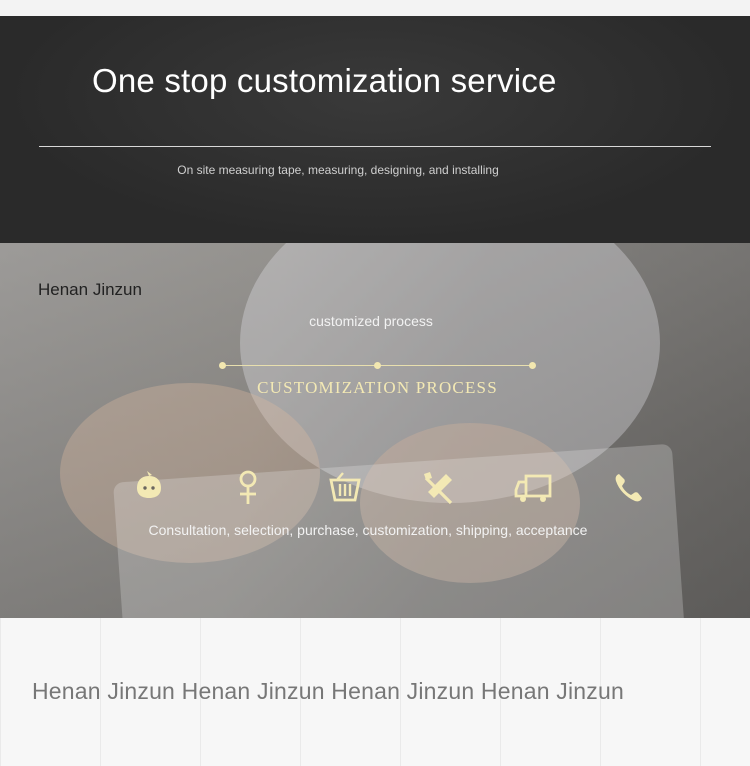  Describe the element at coordinates (532, 365) in the screenshot. I see `divider-dot-right` at that location.